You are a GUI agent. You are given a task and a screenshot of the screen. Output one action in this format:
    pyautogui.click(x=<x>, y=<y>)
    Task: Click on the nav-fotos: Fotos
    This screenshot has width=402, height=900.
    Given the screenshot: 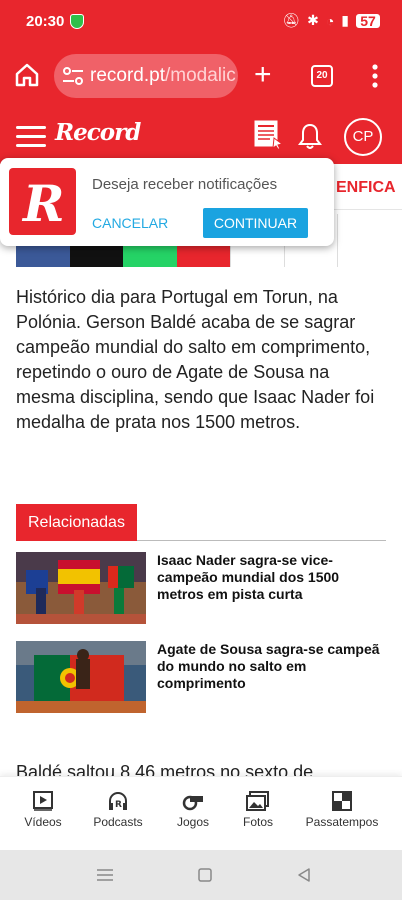 What is the action you would take?
    pyautogui.click(x=258, y=810)
    